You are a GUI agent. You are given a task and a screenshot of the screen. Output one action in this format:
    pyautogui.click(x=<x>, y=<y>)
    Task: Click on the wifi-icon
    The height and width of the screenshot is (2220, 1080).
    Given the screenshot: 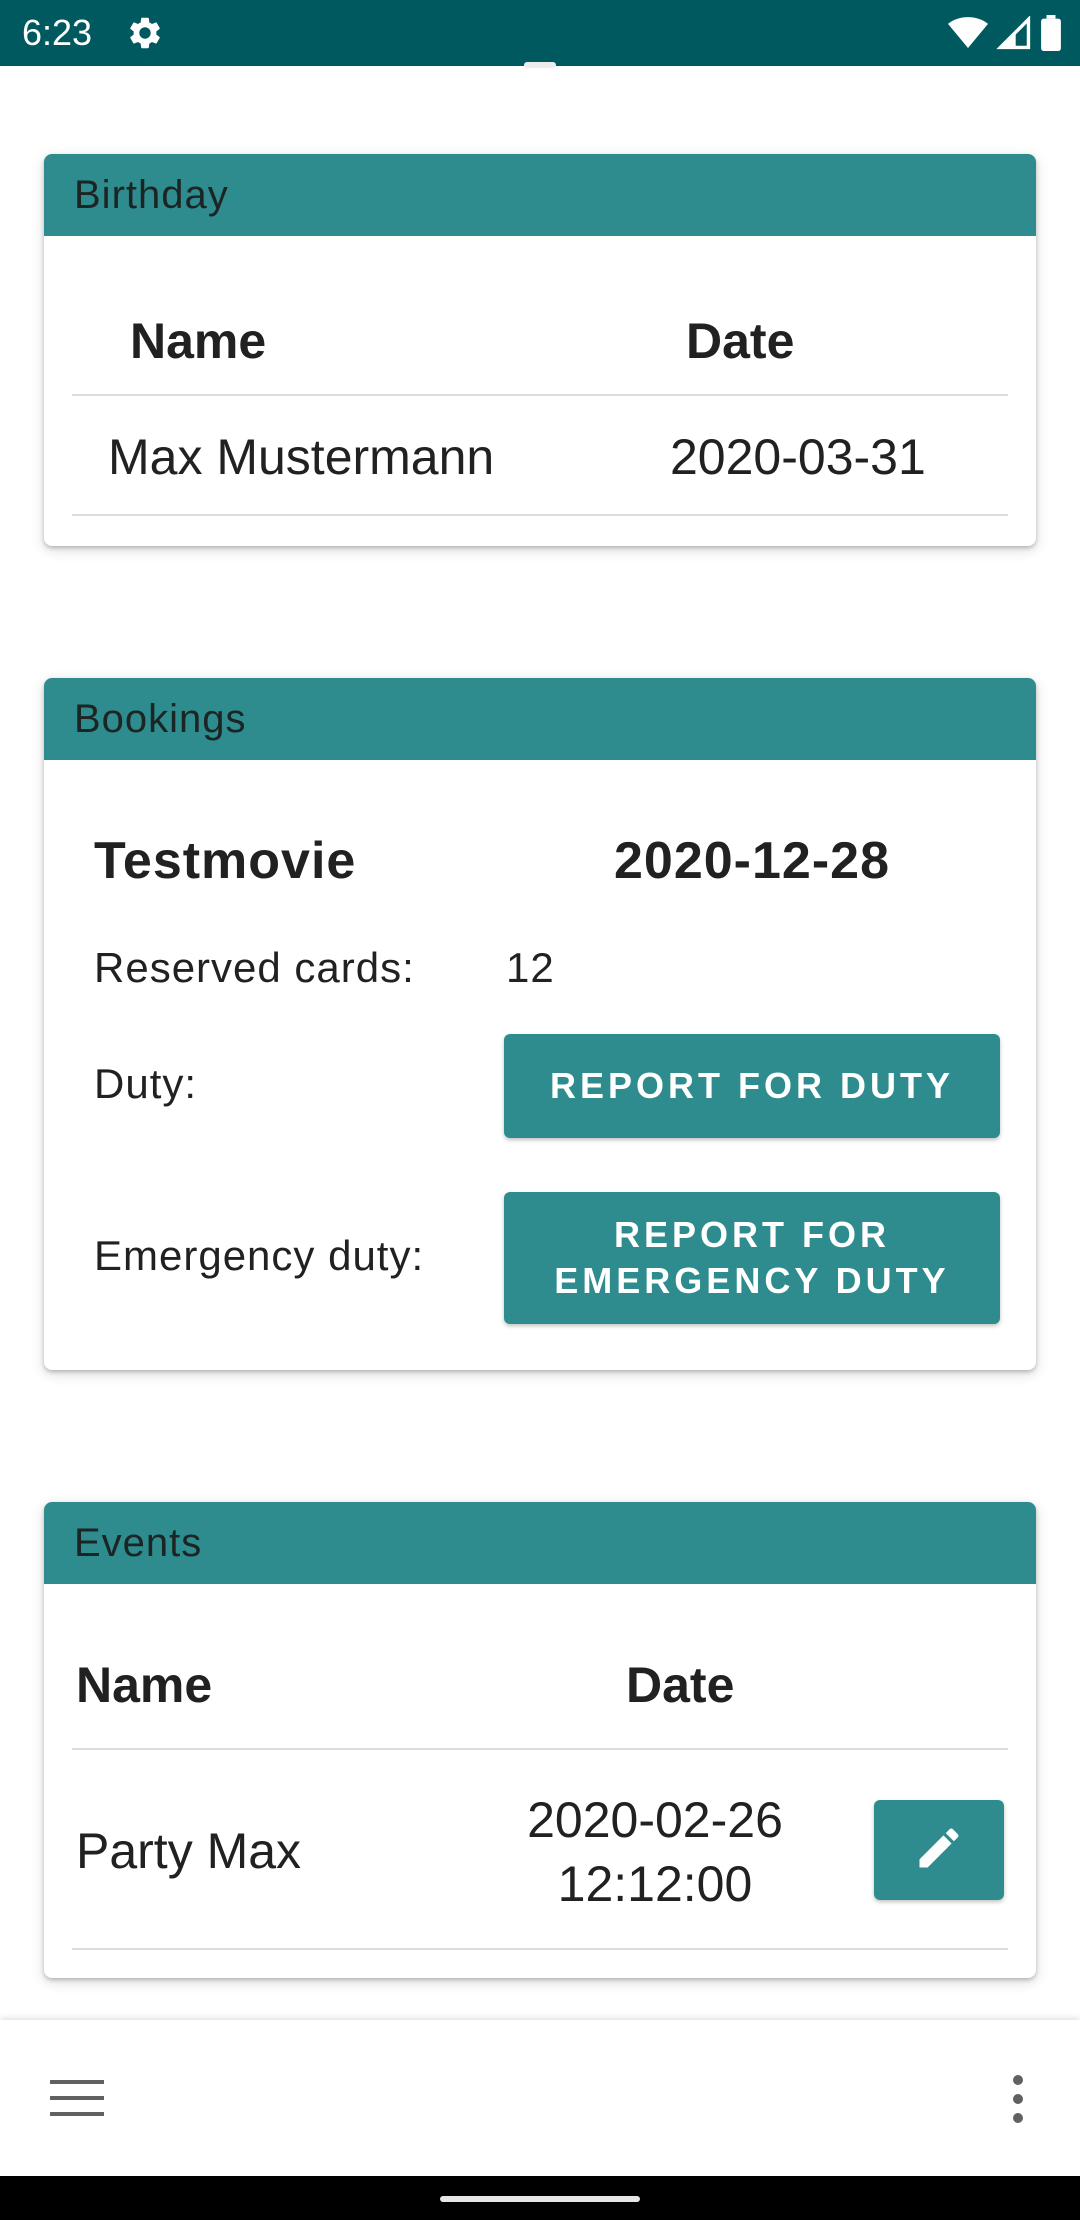 What is the action you would take?
    pyautogui.click(x=968, y=33)
    